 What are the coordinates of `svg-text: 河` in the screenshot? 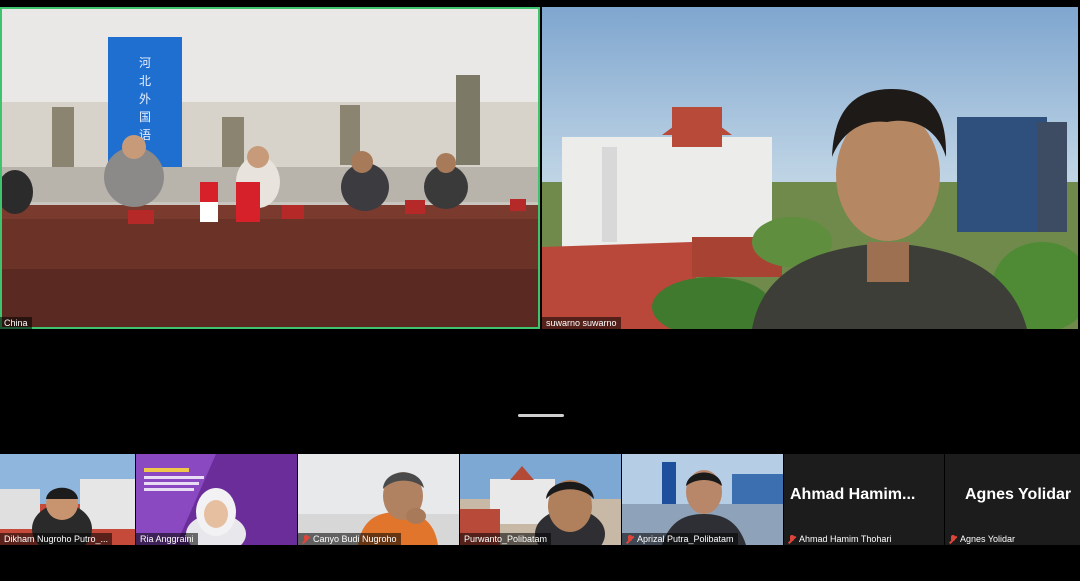 It's located at (145, 63).